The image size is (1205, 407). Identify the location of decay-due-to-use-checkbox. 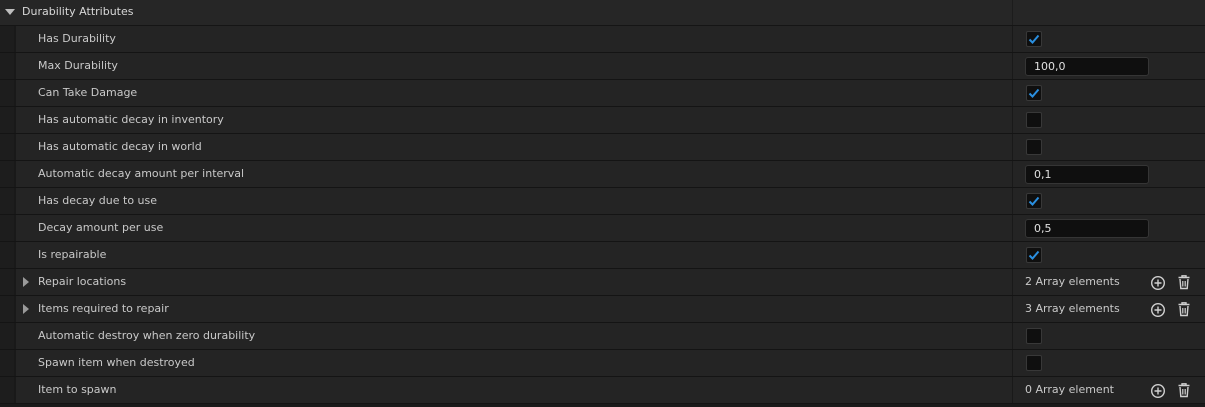
(1034, 201).